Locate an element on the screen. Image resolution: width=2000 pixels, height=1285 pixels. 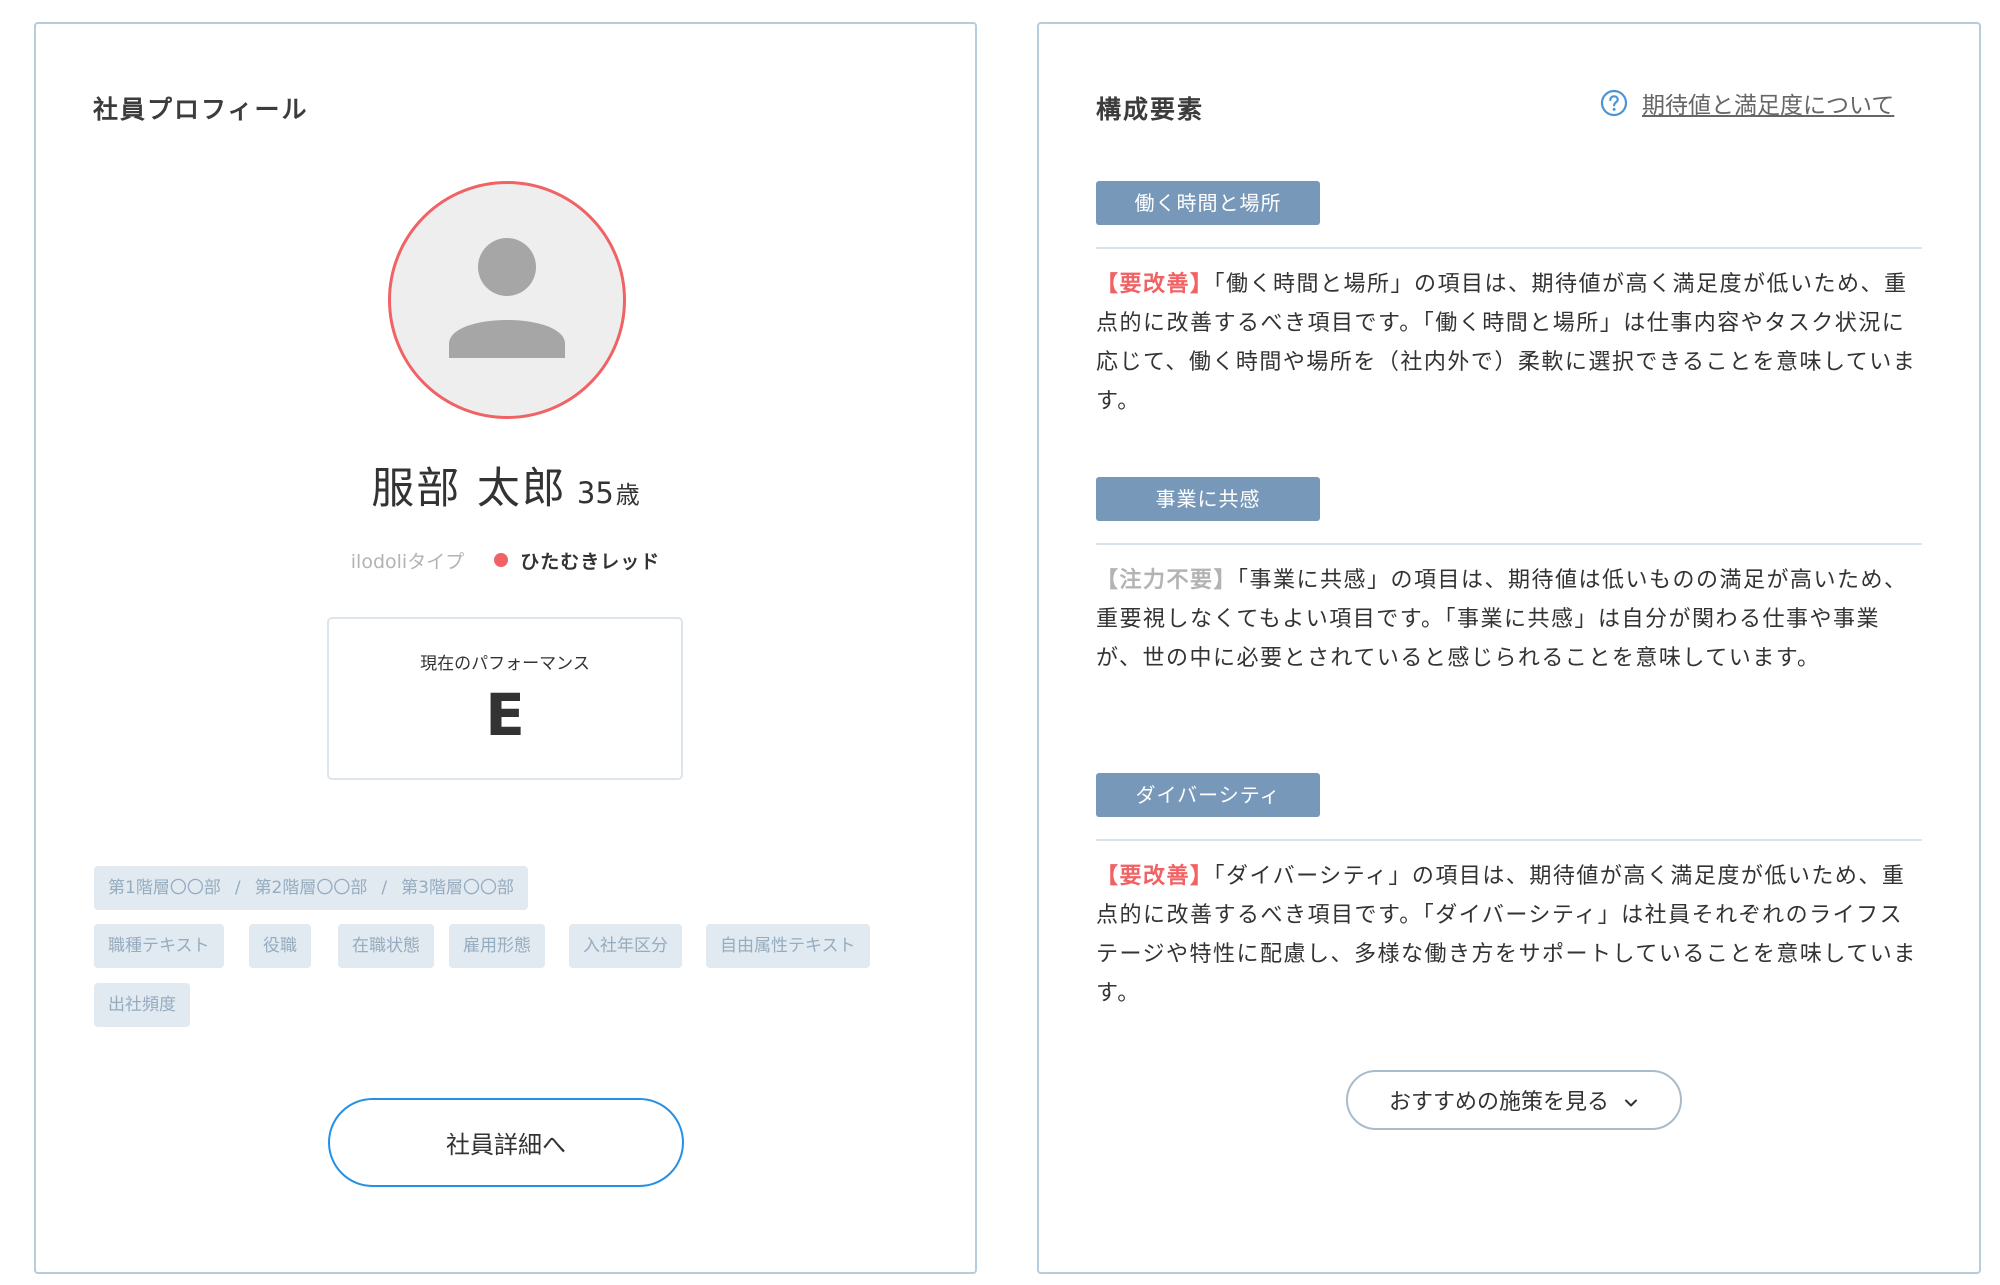
department-level-3: 第3階層〇〇部 is located at coordinates (457, 888).